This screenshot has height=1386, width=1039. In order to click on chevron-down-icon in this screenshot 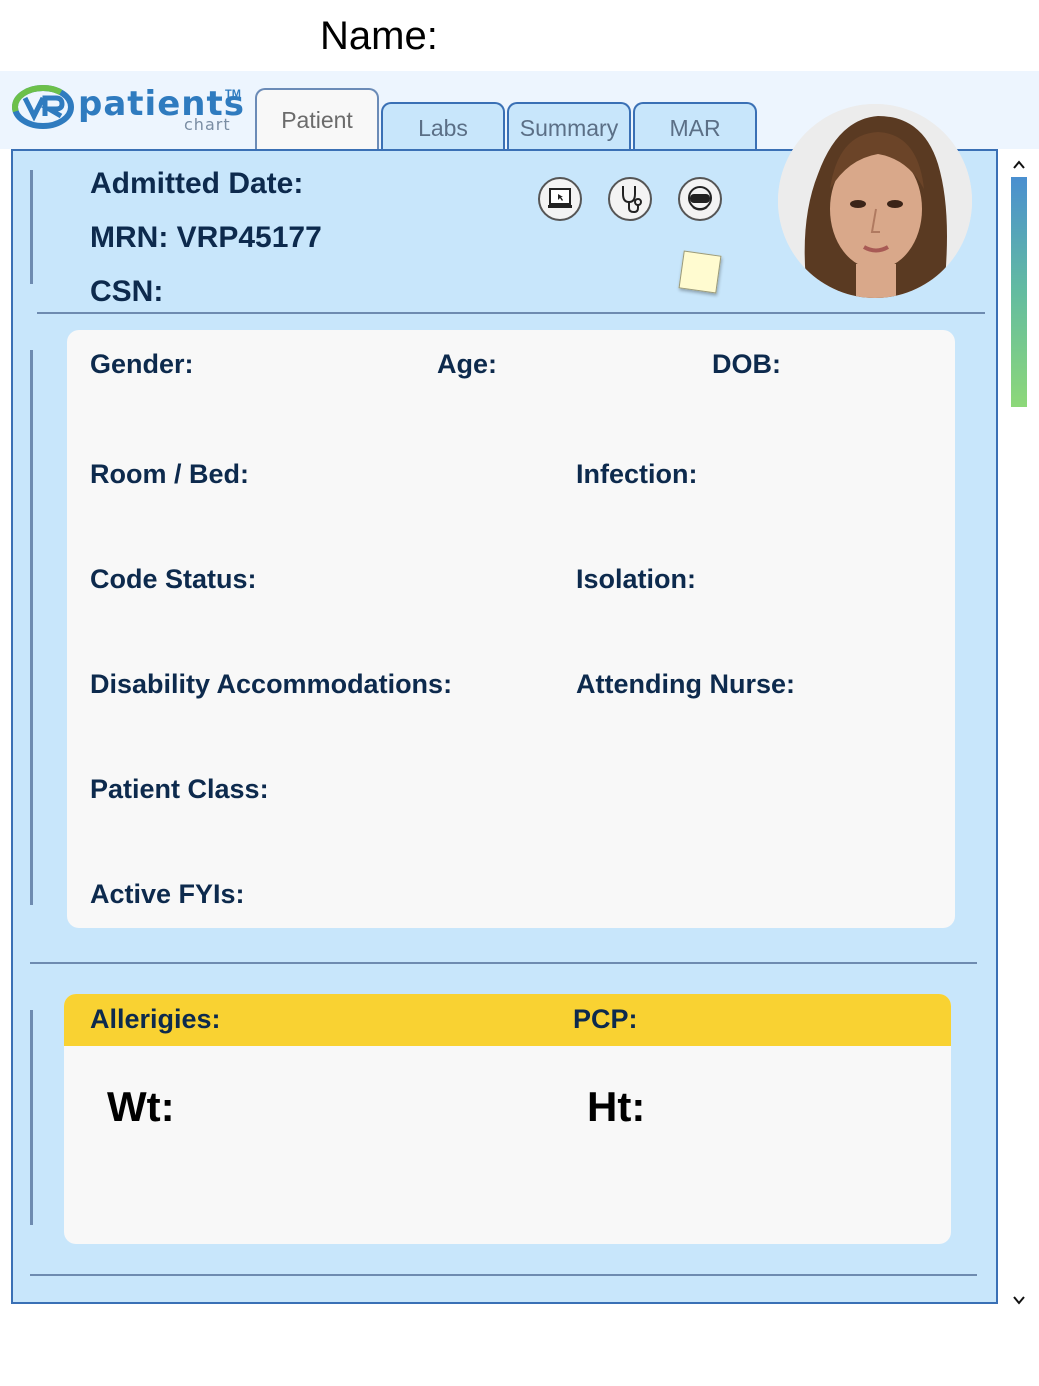, I will do `click(1019, 1300)`.